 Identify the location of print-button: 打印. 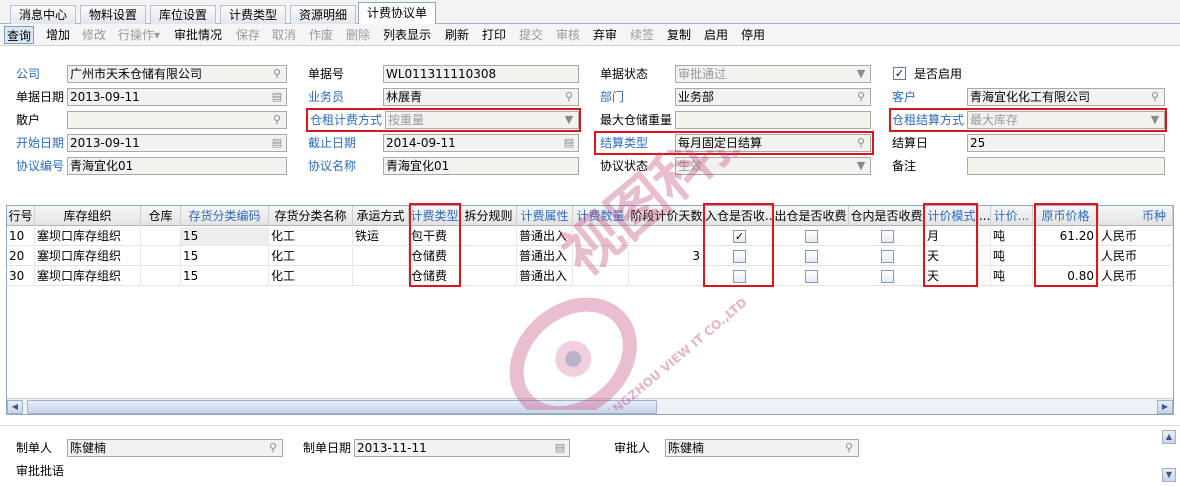
(494, 35).